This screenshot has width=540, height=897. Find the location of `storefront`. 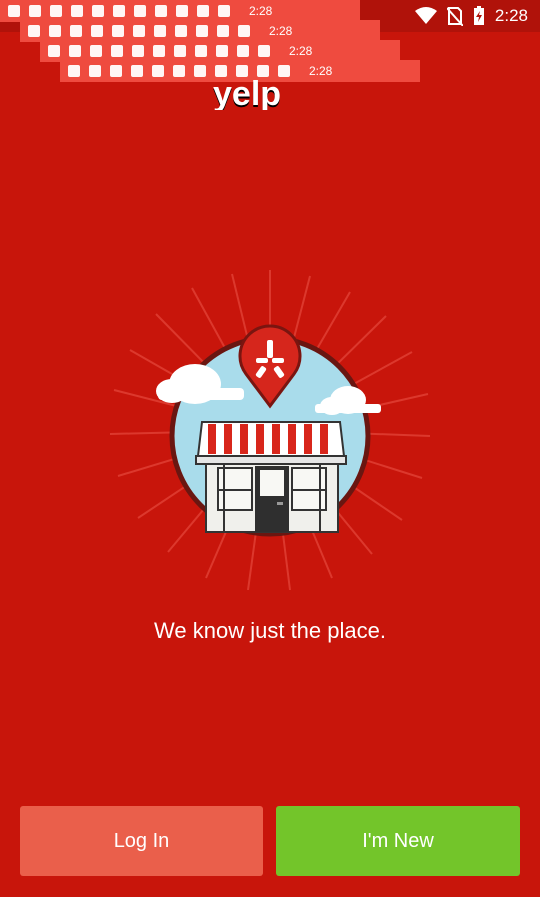

storefront is located at coordinates (271, 477).